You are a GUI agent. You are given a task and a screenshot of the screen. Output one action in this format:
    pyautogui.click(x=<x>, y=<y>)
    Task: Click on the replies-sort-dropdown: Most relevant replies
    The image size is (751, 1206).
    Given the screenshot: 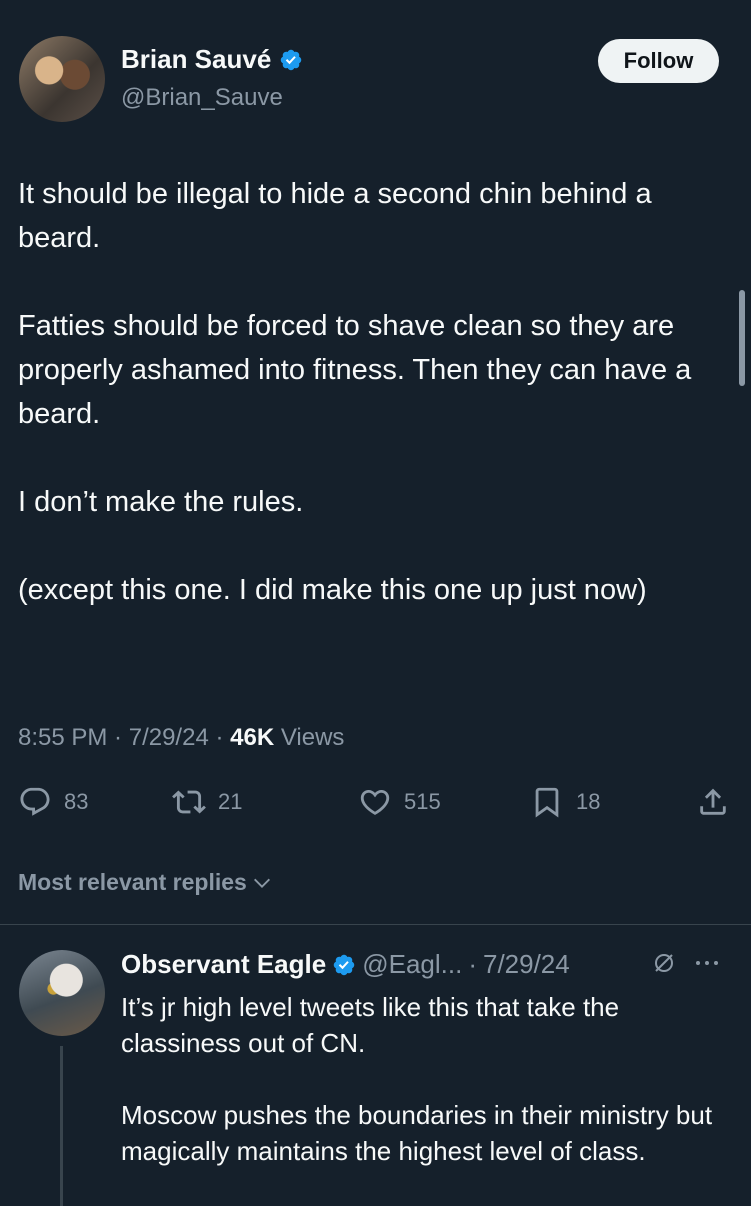 What is the action you would take?
    pyautogui.click(x=145, y=882)
    